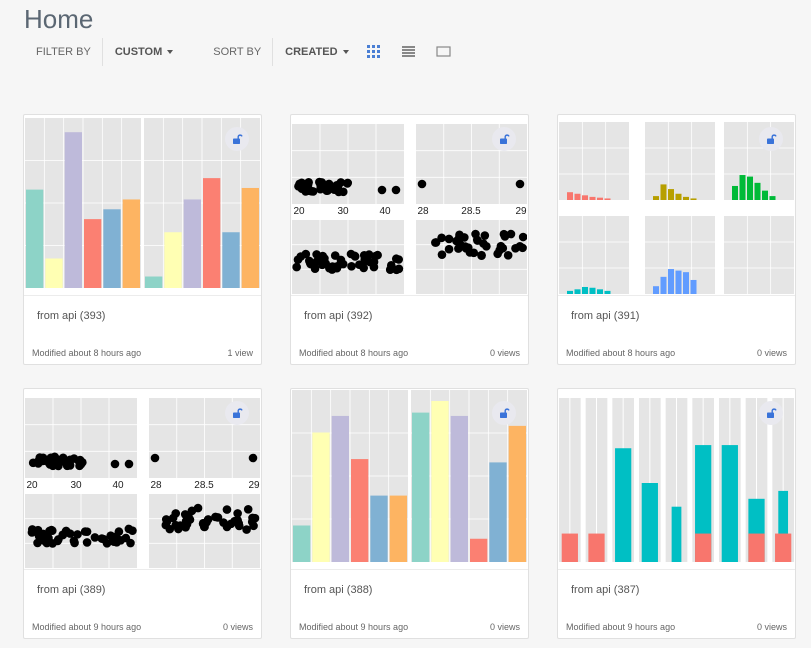 Image resolution: width=811 pixels, height=648 pixels. I want to click on grid-view-icon, so click(373, 51).